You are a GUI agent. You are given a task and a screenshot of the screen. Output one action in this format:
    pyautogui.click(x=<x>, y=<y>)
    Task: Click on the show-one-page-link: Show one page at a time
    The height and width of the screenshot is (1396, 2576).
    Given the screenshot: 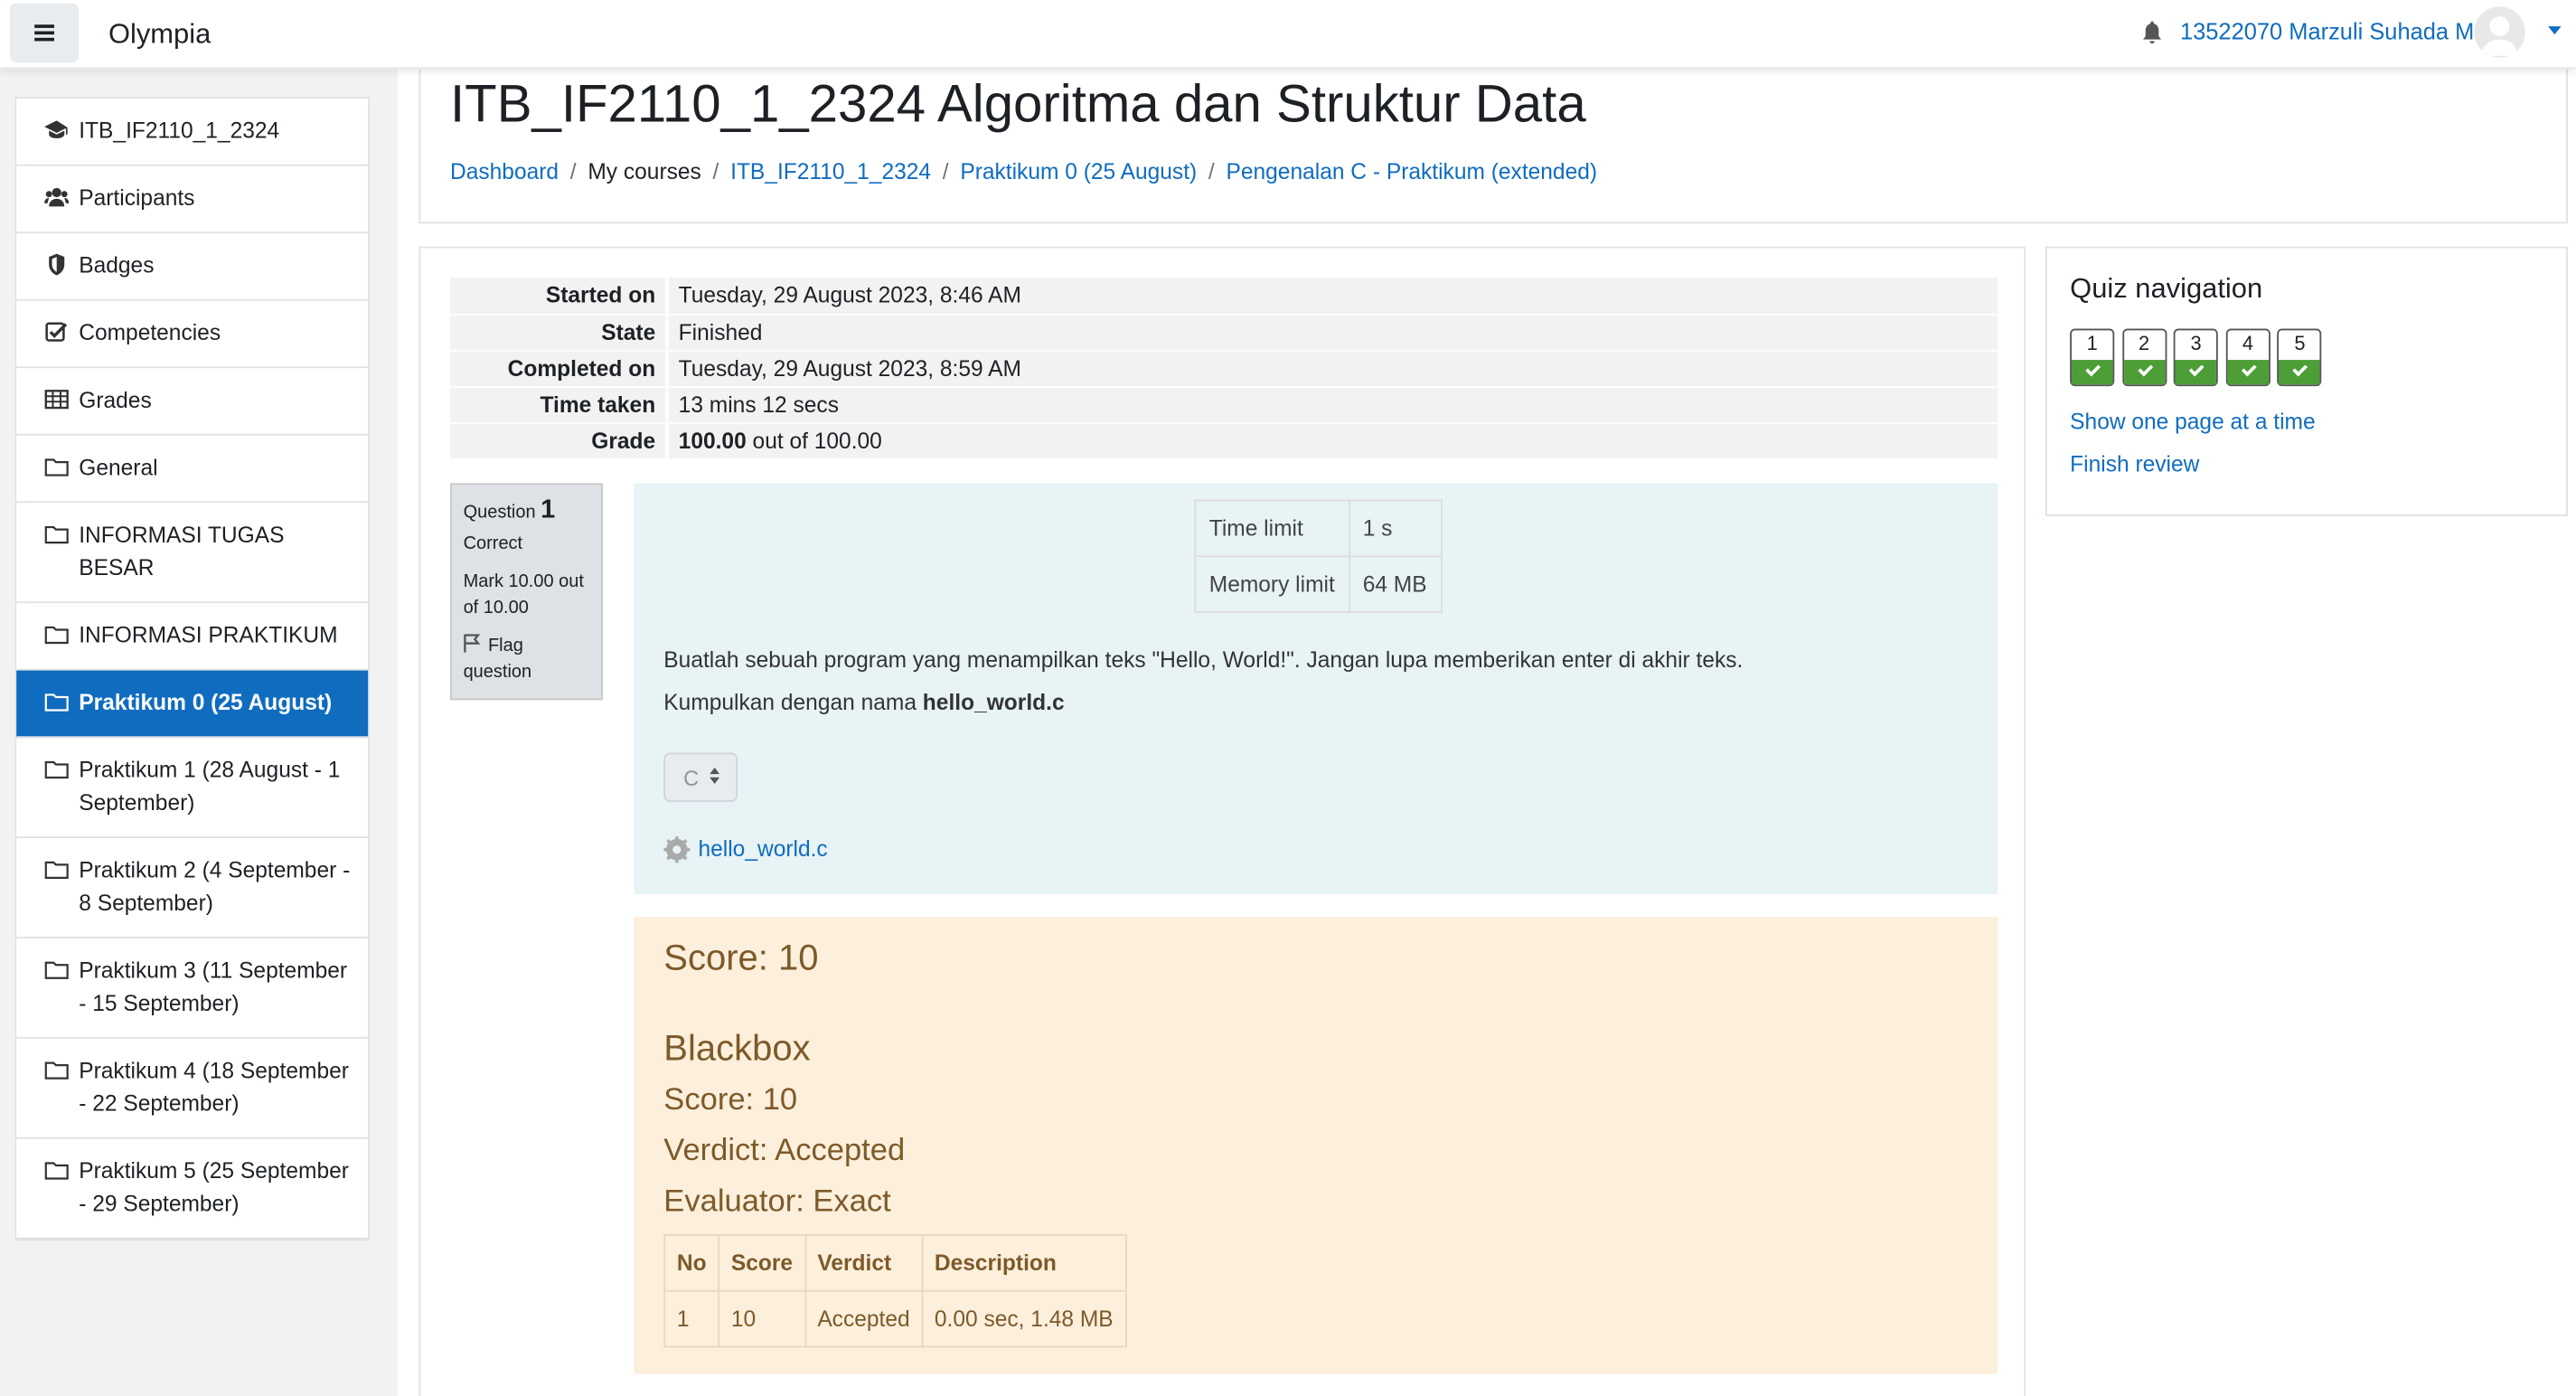 What is the action you would take?
    pyautogui.click(x=2193, y=422)
    